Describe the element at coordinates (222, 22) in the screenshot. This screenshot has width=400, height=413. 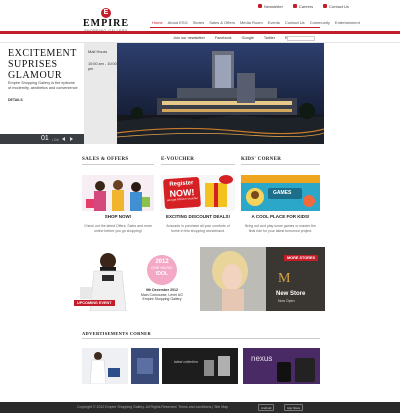
I see `nav-item-sales: Sales & Offers` at that location.